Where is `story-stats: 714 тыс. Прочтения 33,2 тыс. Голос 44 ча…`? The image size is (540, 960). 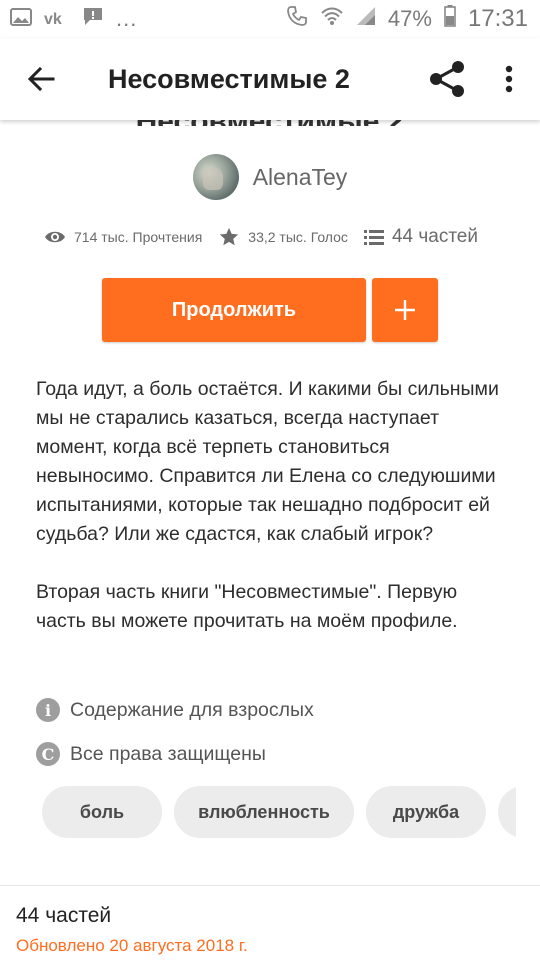
story-stats: 714 тыс. Прочтения 33,2 тыс. Голос 44 ча… is located at coordinates (279, 237).